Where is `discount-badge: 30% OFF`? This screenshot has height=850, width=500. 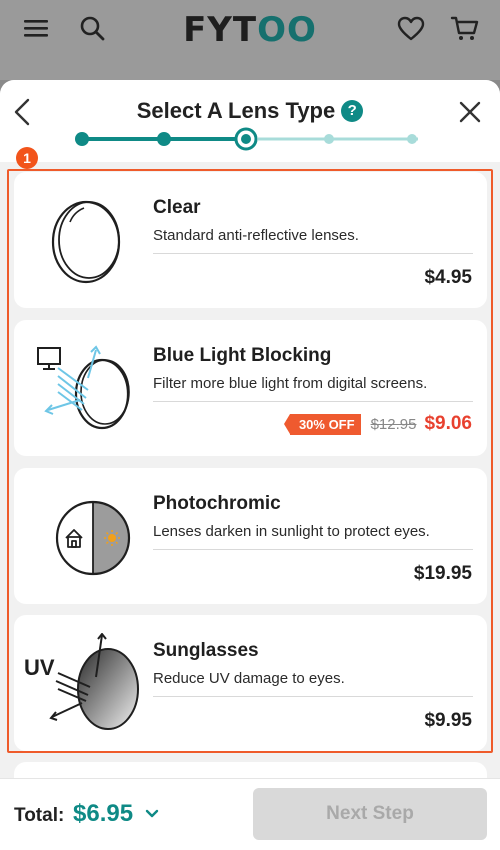 discount-badge: 30% OFF is located at coordinates (322, 424).